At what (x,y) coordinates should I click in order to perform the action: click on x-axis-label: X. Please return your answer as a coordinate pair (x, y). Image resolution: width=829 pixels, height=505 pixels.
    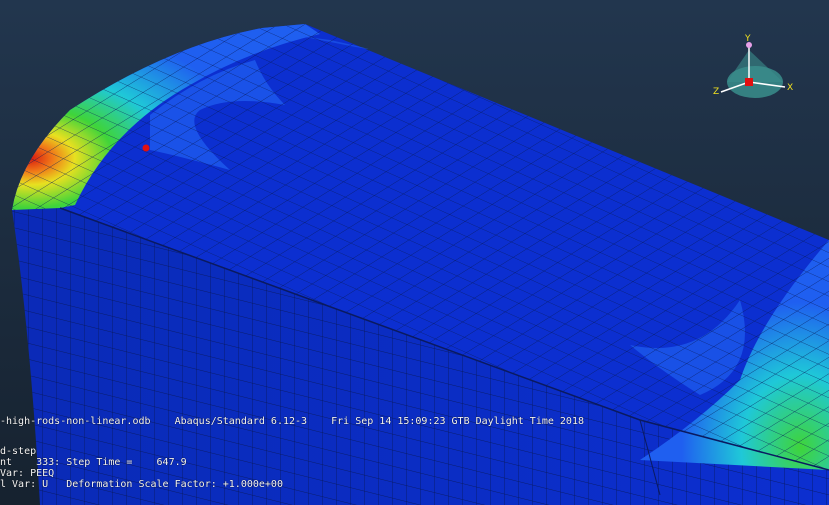
    Looking at the image, I should click on (790, 88).